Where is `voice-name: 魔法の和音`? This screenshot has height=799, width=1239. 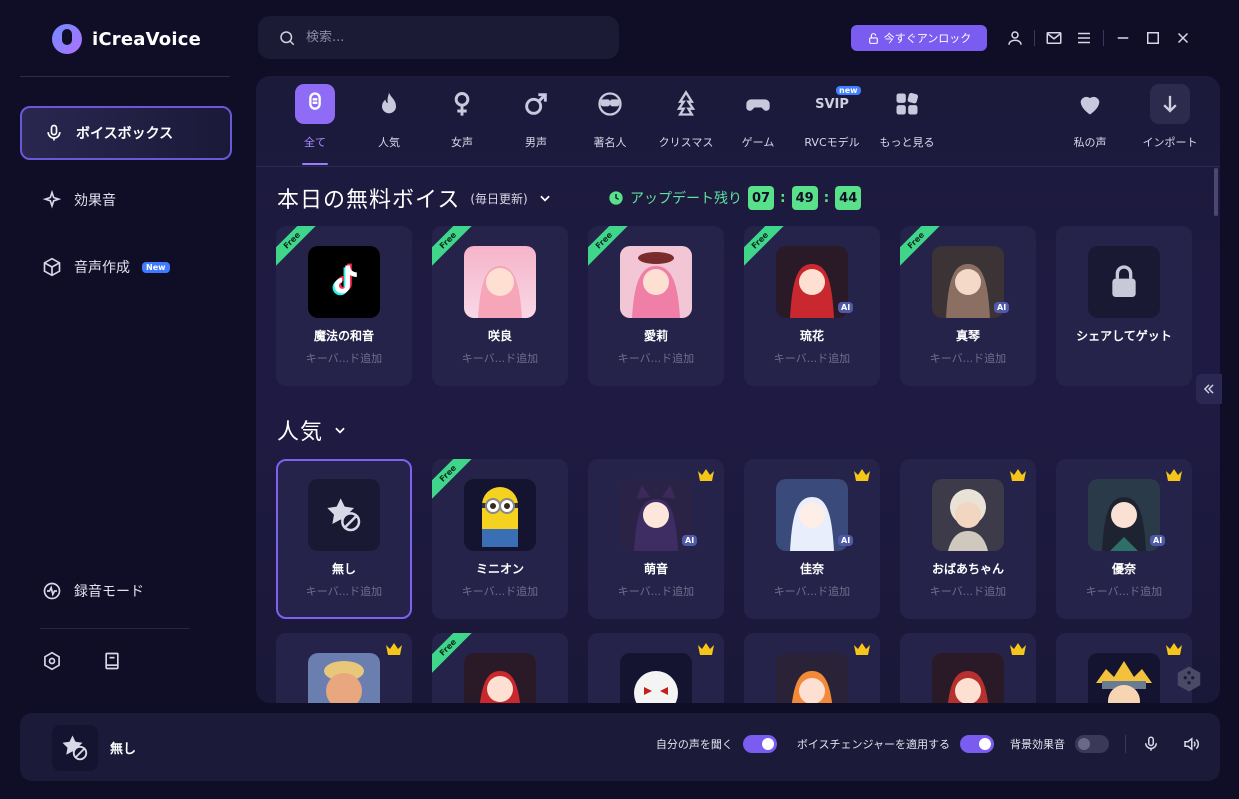
voice-name: 魔法の和音 is located at coordinates (343, 336).